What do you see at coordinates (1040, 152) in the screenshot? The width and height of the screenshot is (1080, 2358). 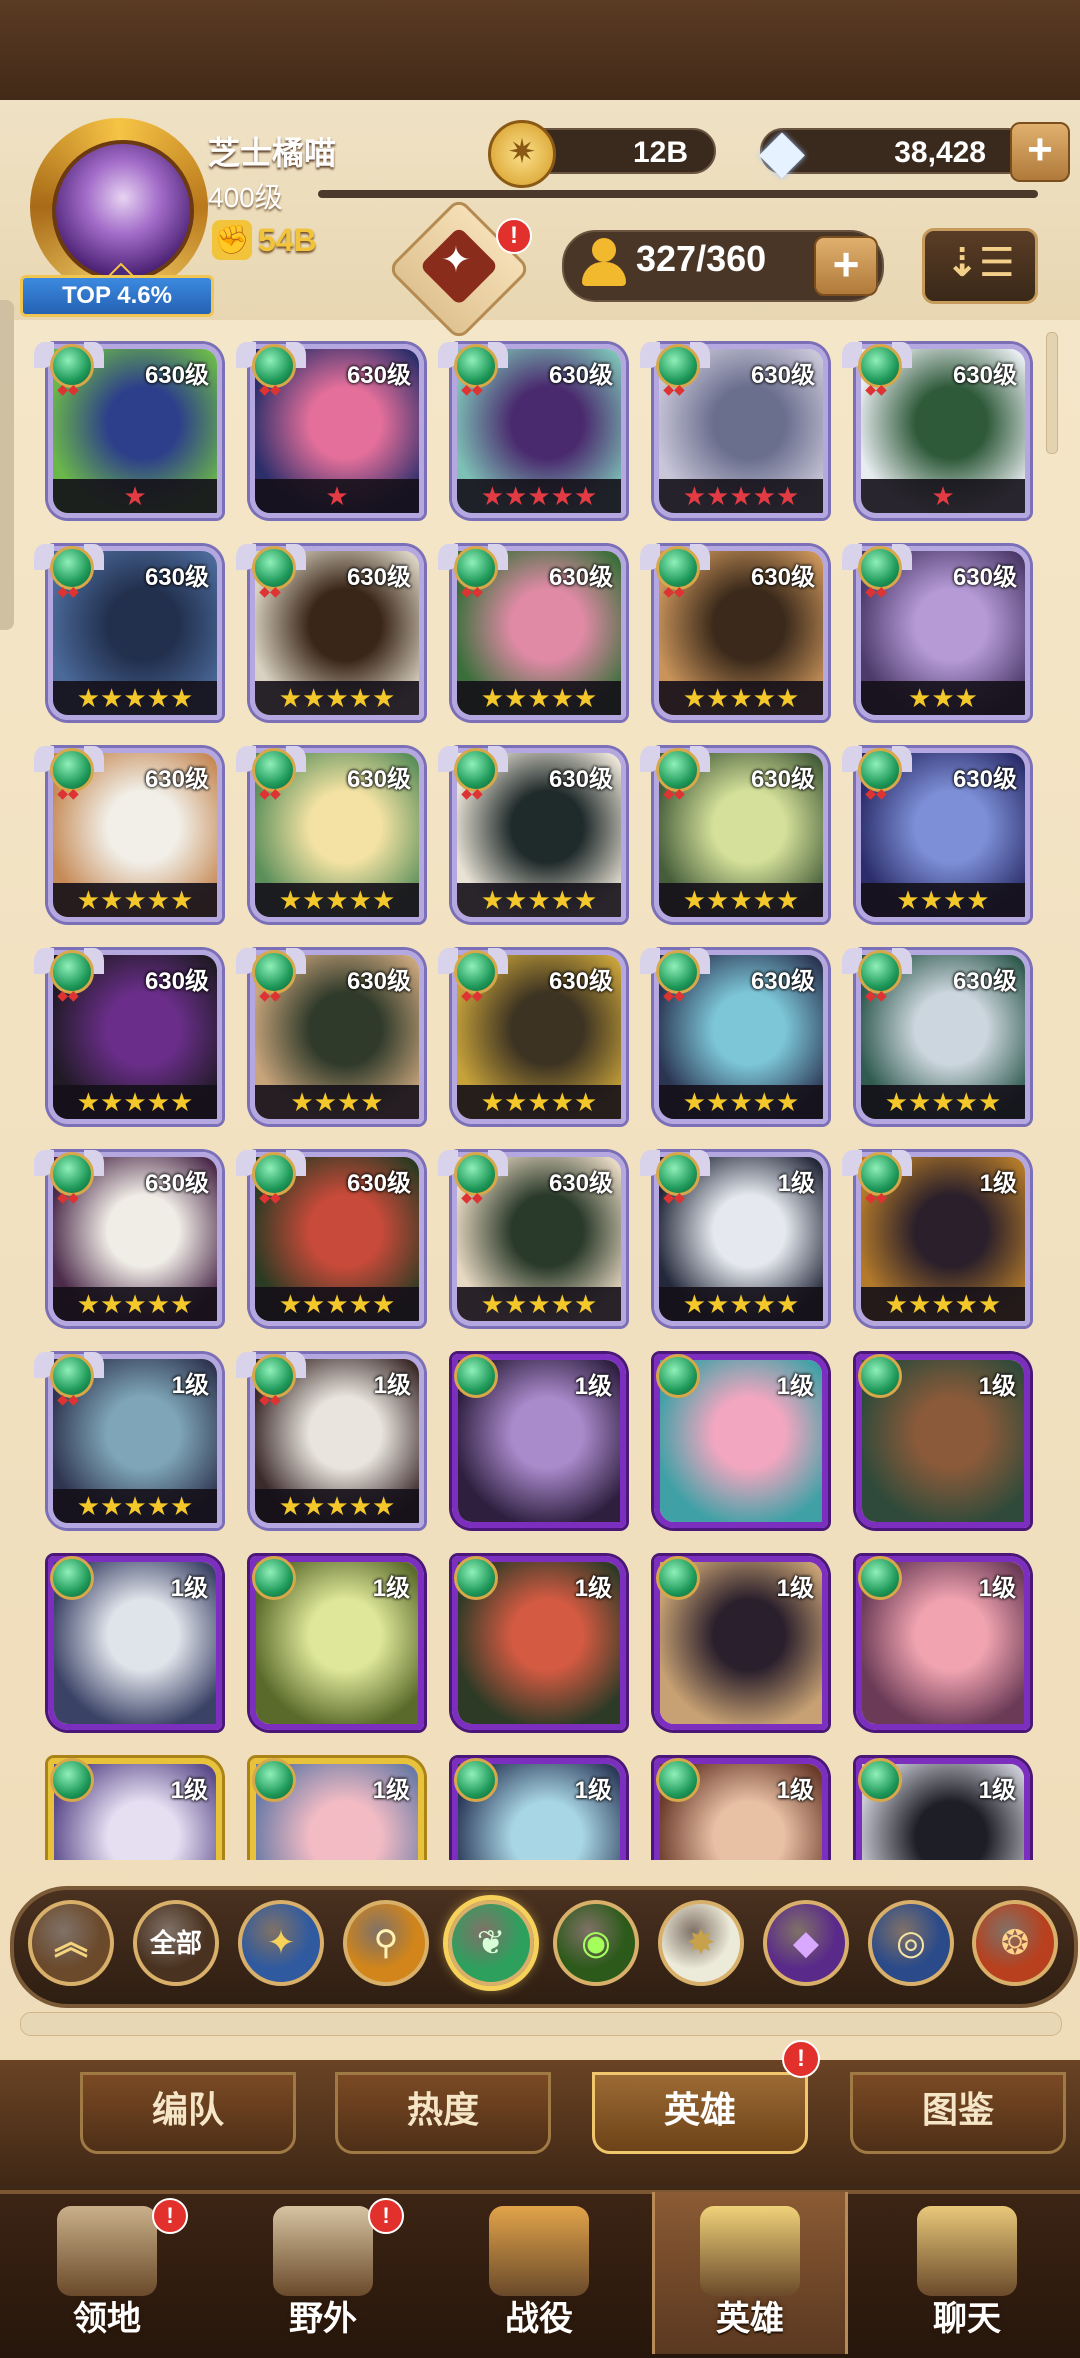 I see `add-diamonds-button: +` at bounding box center [1040, 152].